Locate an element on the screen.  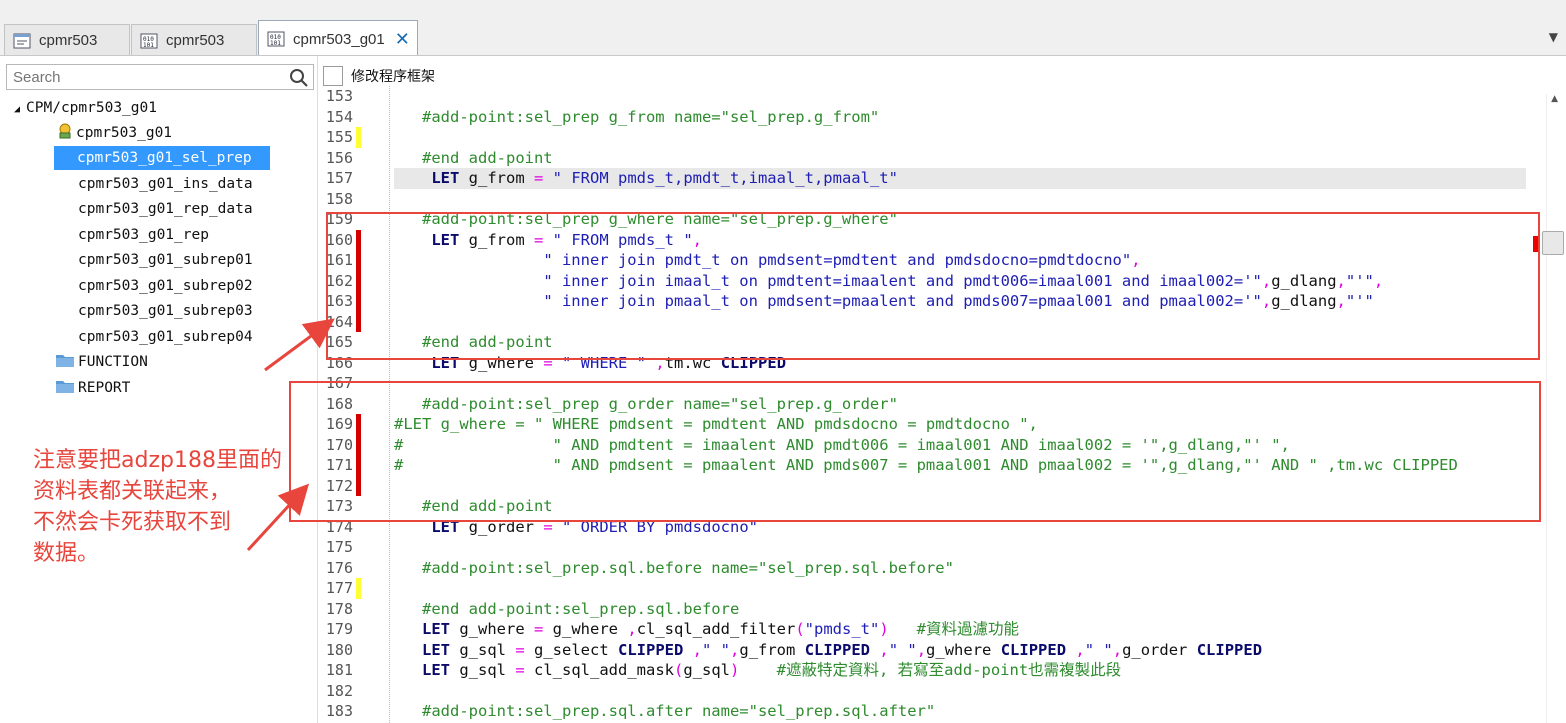
annotation-arrows is located at coordinates (290, 435).